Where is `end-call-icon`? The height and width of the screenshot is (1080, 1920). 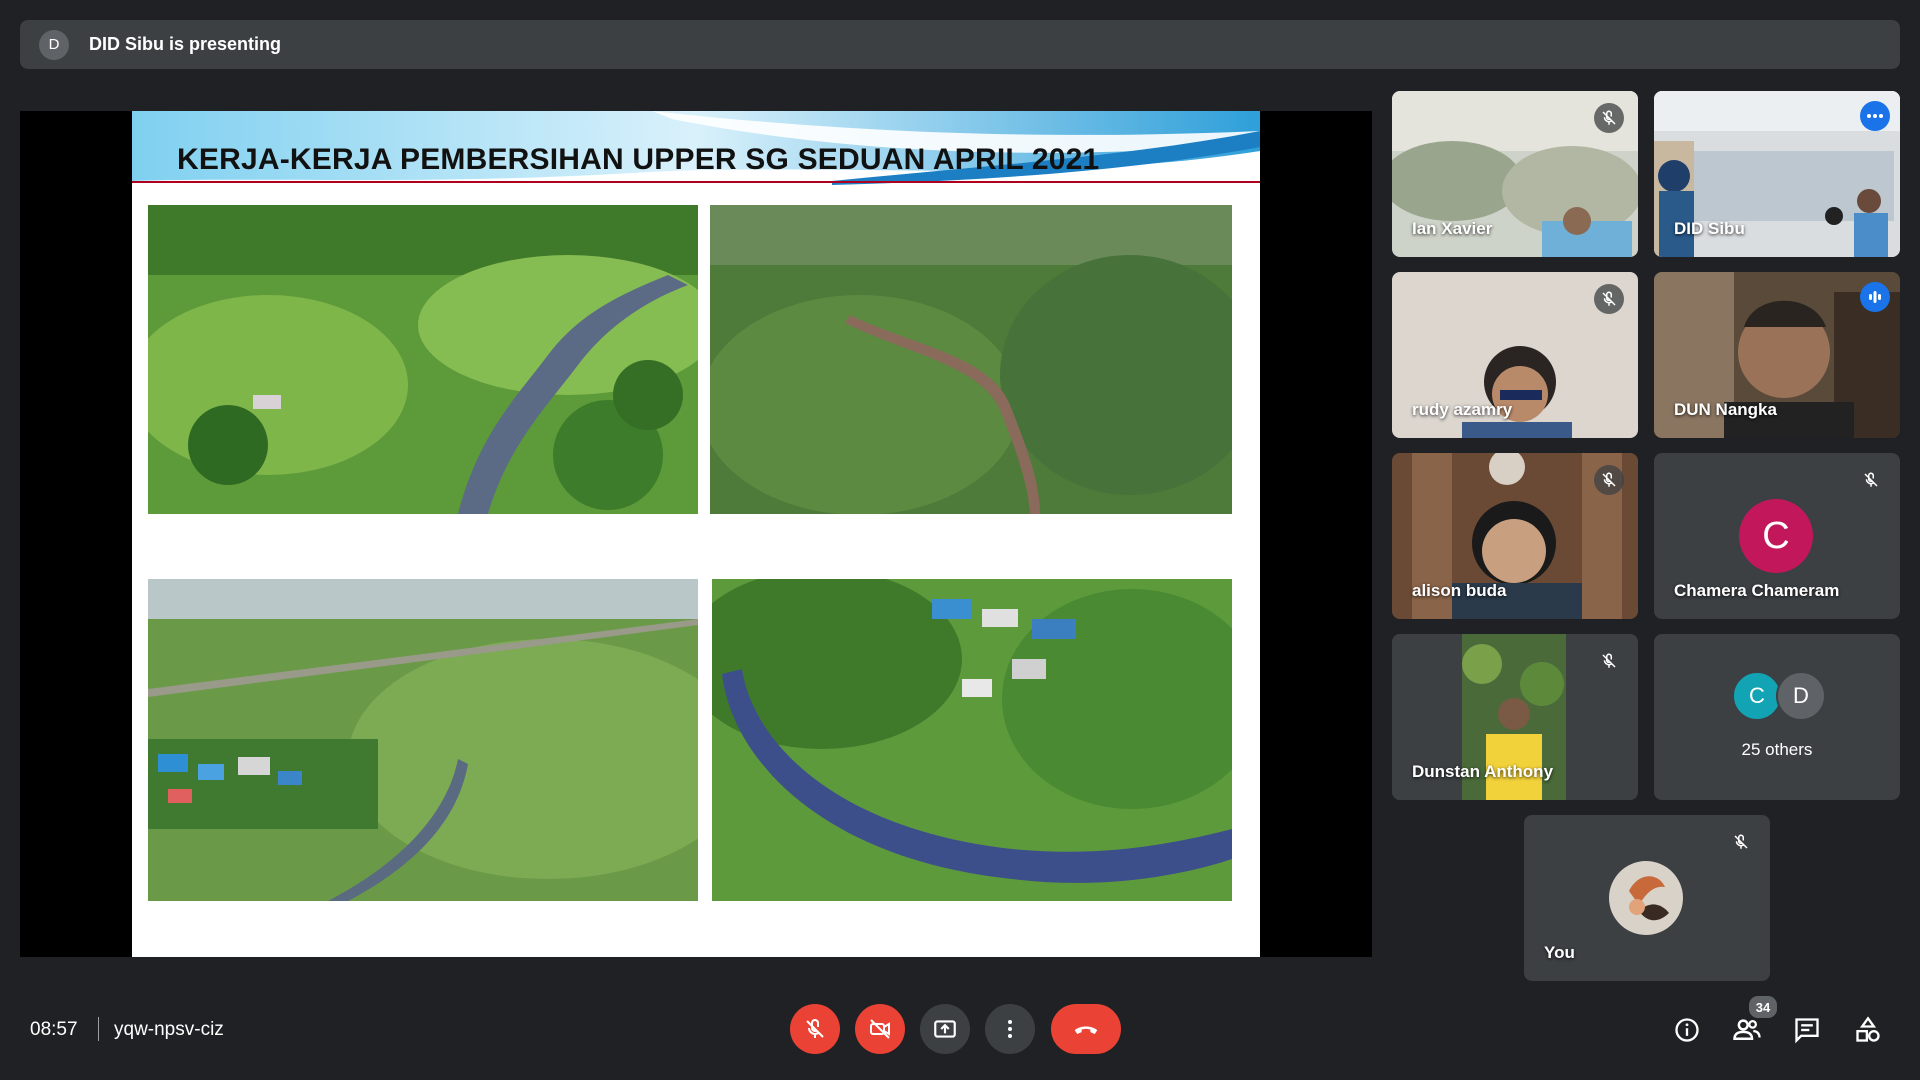
end-call-icon is located at coordinates (1086, 1030).